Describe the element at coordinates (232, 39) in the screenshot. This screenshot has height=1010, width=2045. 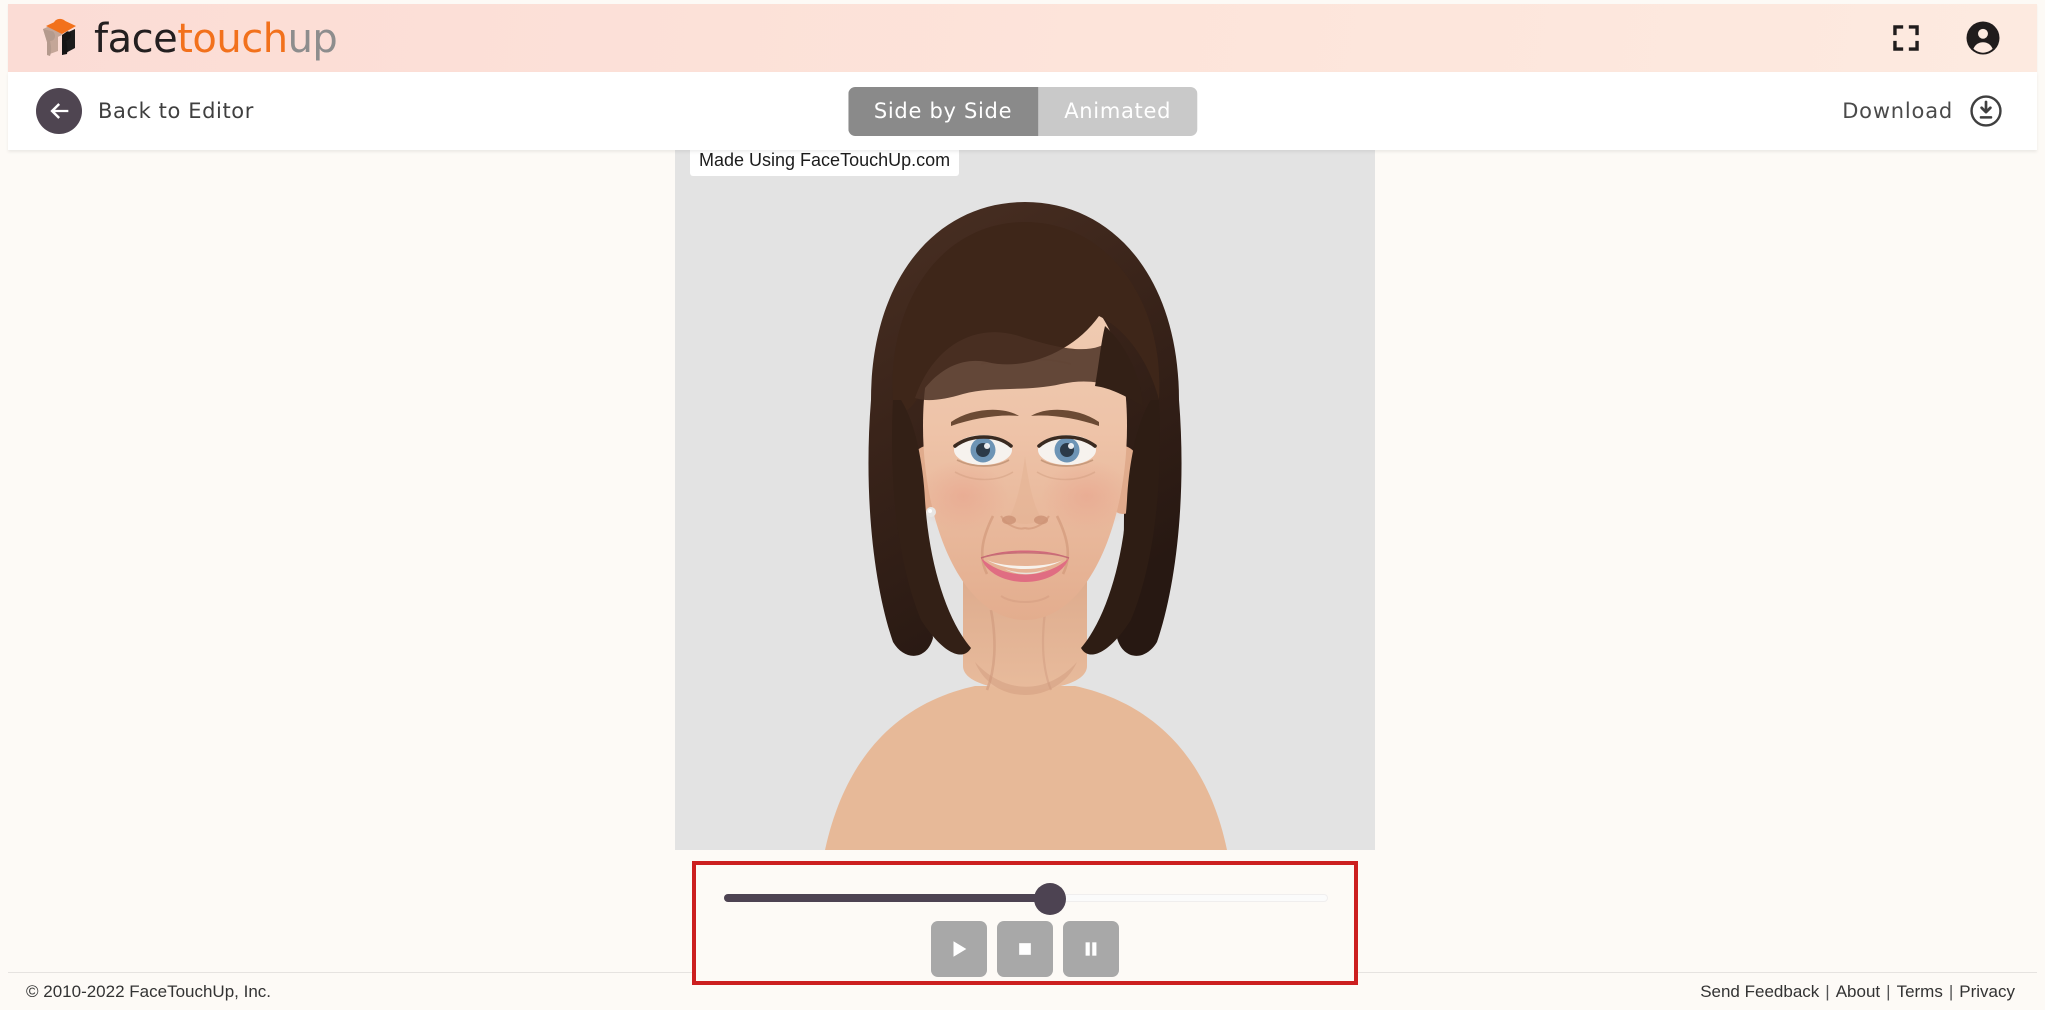
I see `brand-part-touch: touch` at that location.